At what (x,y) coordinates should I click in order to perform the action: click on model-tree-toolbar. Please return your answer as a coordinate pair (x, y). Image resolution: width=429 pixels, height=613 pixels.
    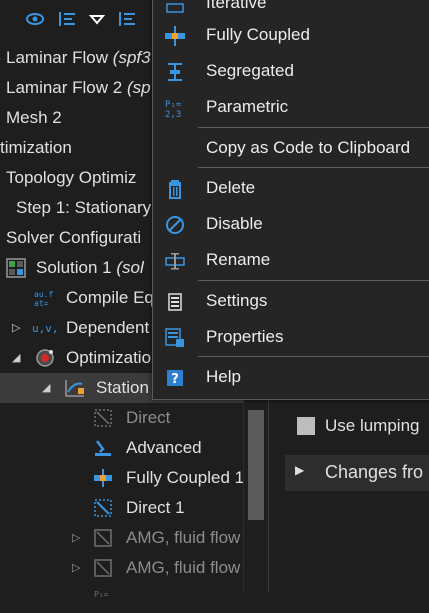
    Looking at the image, I should click on (79, 19).